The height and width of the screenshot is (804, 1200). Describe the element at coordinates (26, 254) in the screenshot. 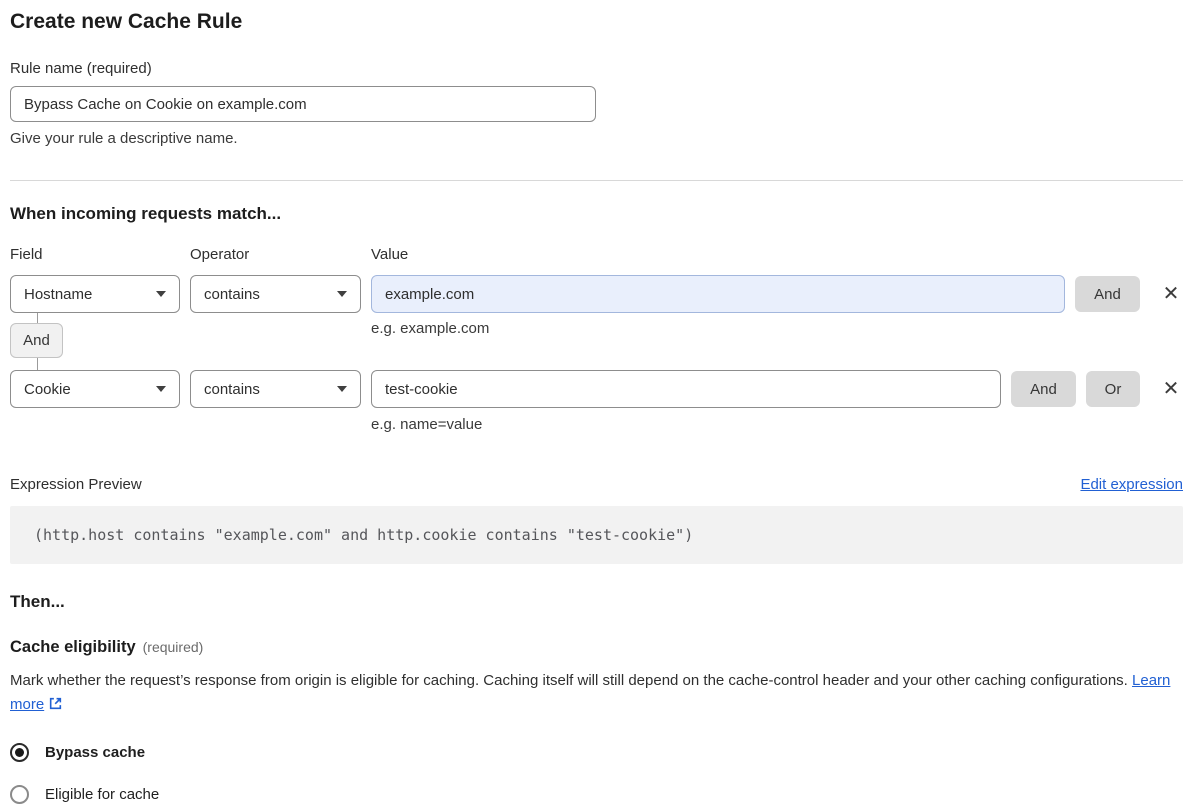

I see `field-column-header: Field` at that location.